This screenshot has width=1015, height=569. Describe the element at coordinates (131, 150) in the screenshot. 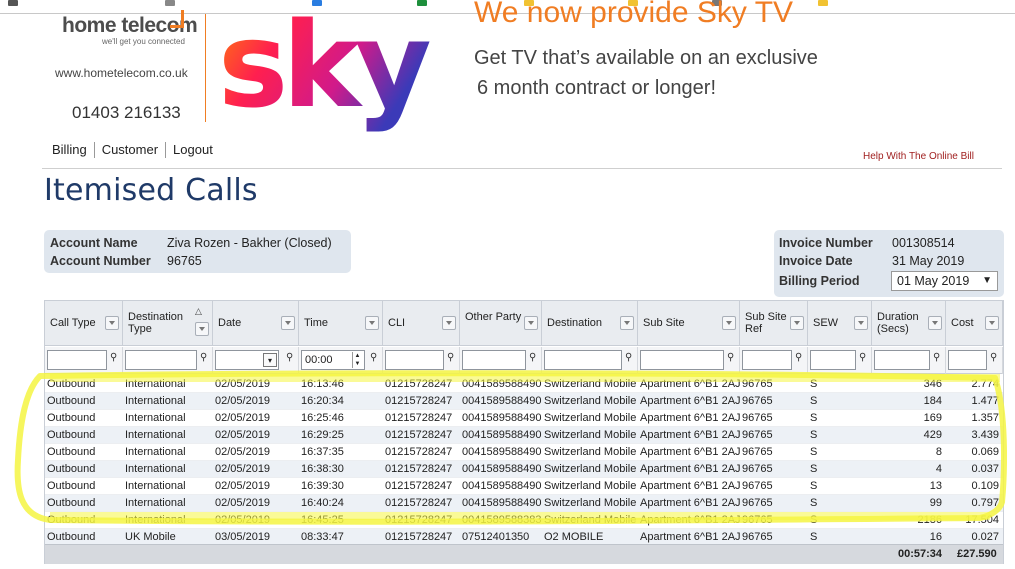

I see `nav-customer: Customer` at that location.